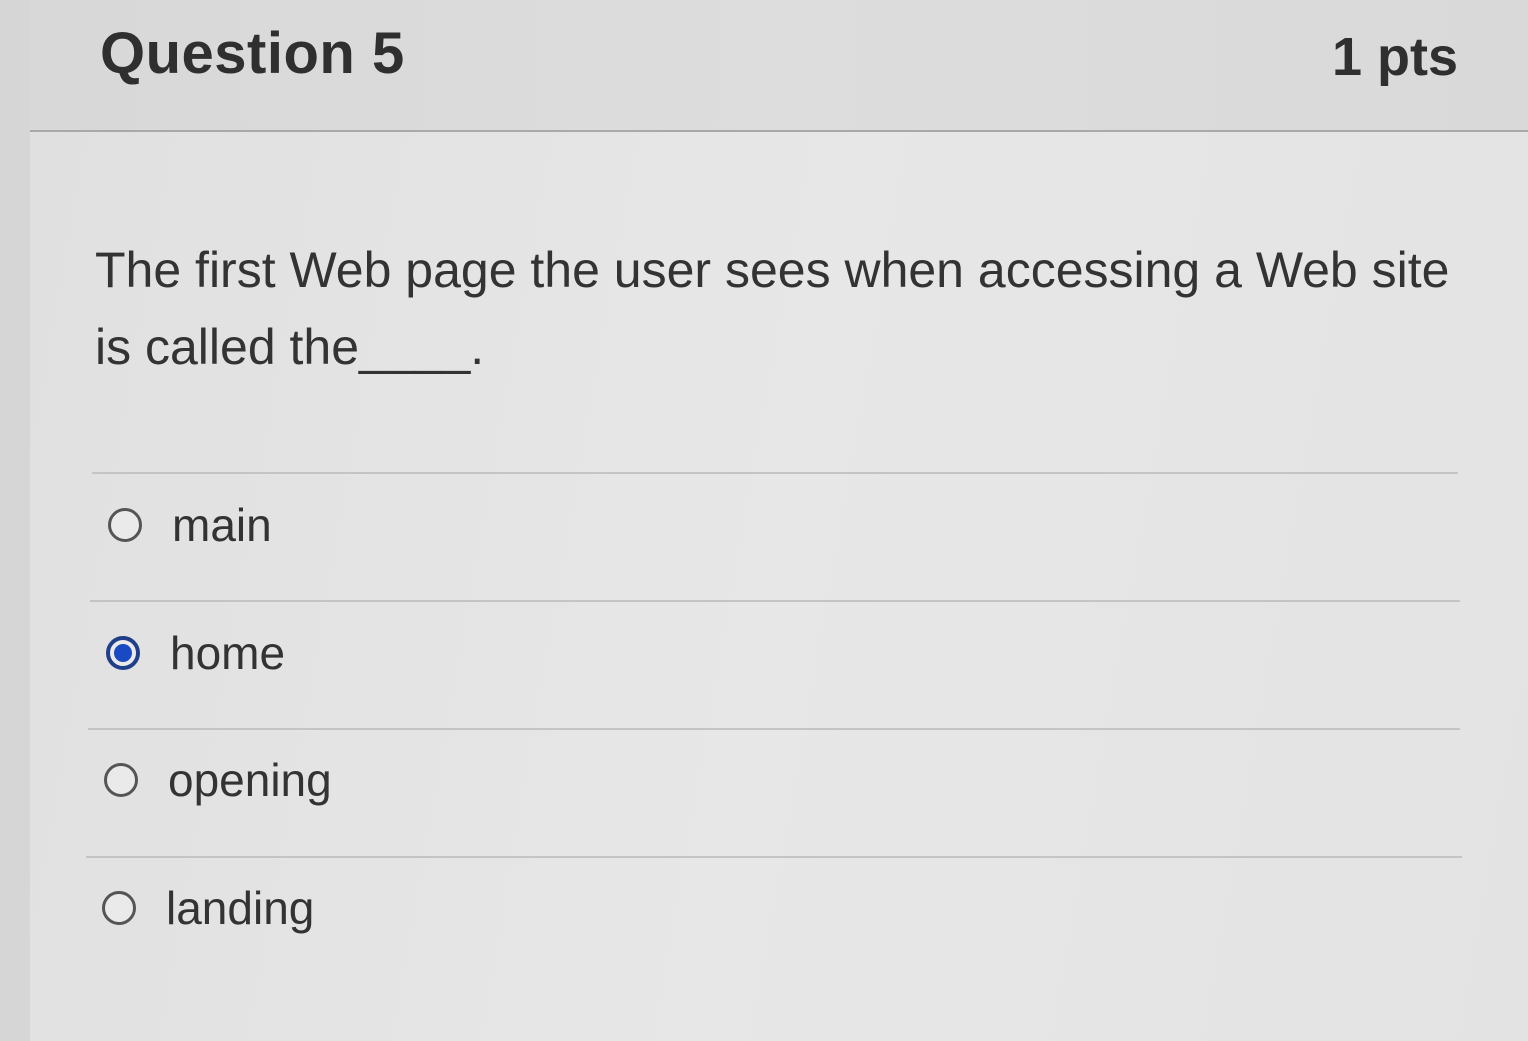  I want to click on radio-button-opening, so click(121, 780).